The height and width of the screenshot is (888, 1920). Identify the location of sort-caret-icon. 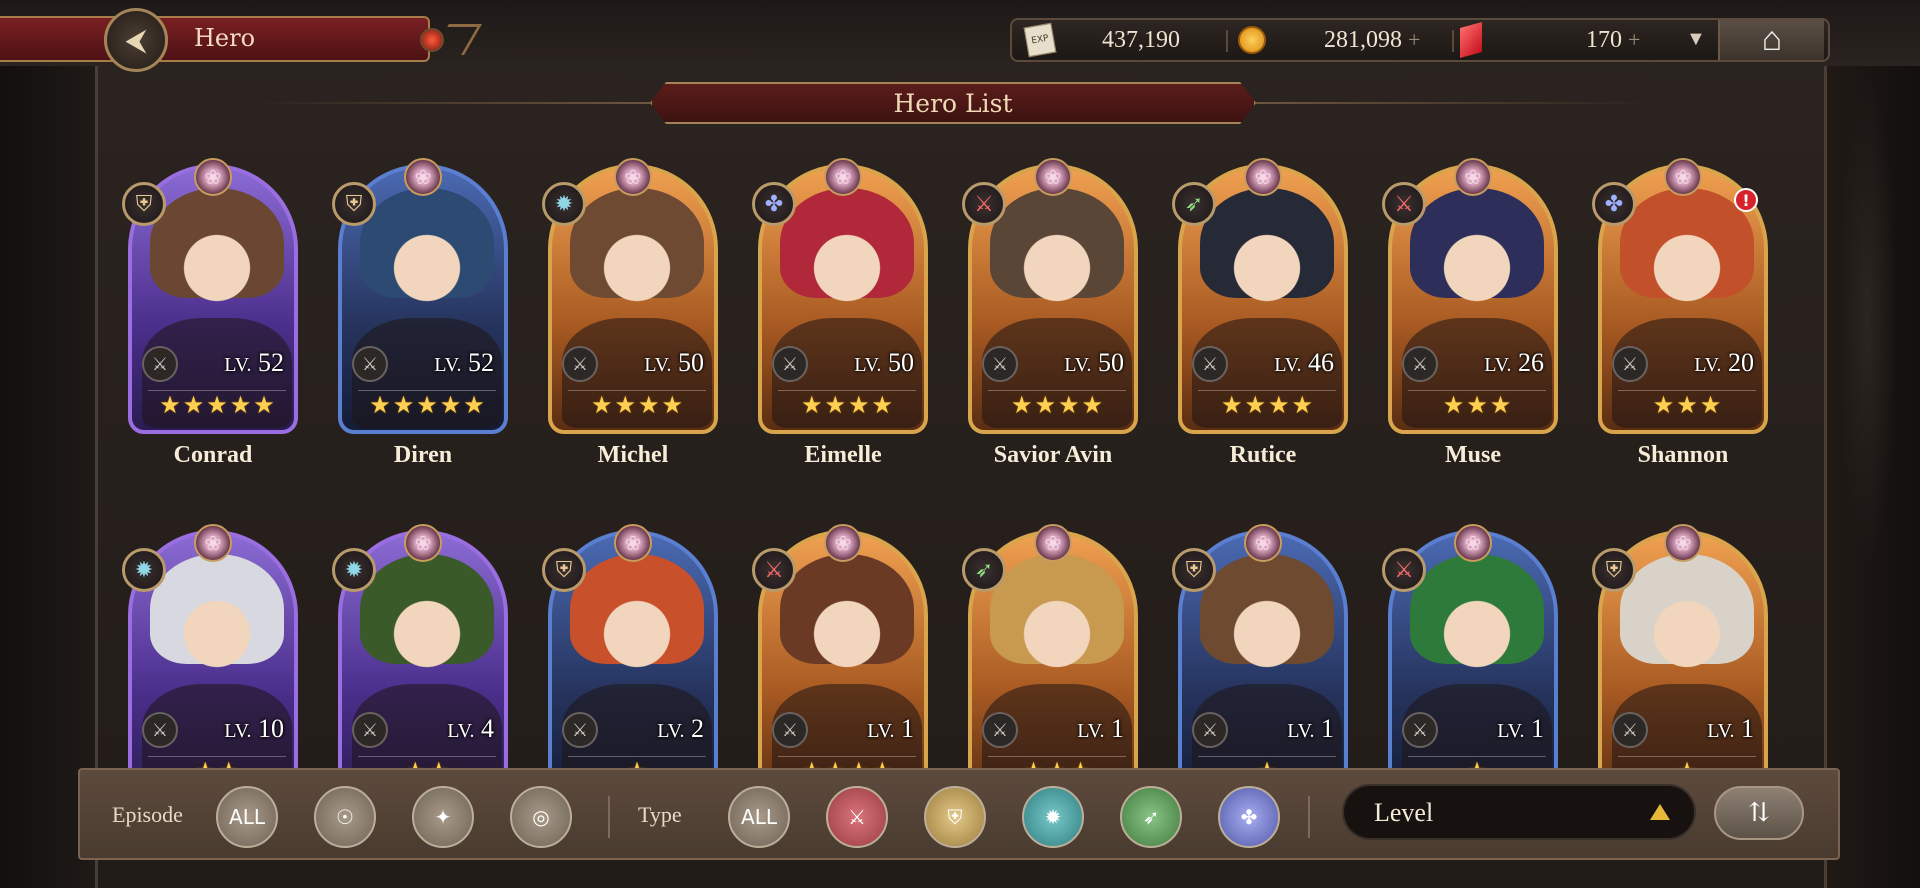
(1660, 812).